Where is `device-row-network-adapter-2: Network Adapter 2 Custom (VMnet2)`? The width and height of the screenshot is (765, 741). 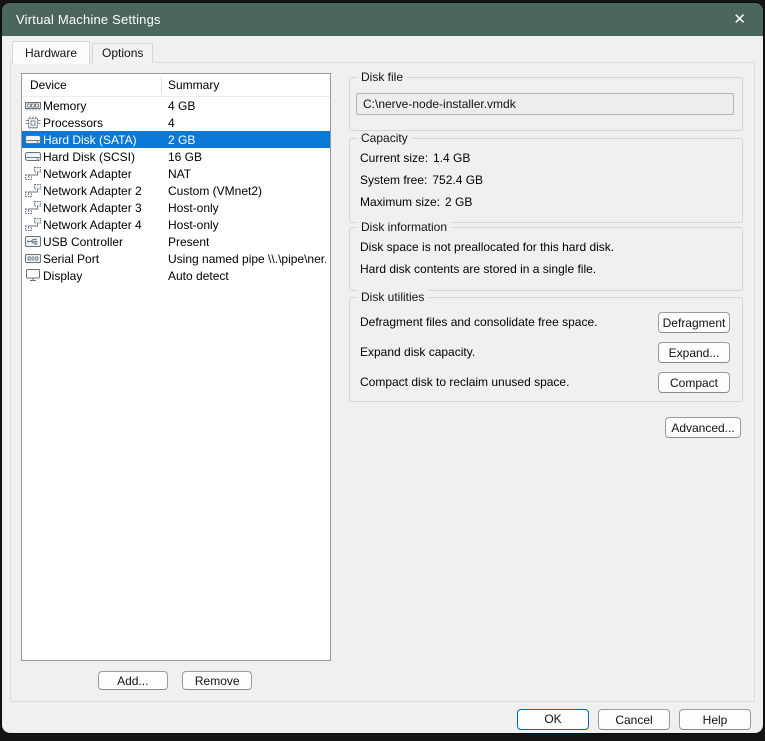 device-row-network-adapter-2: Network Adapter 2 Custom (VMnet2) is located at coordinates (176, 190).